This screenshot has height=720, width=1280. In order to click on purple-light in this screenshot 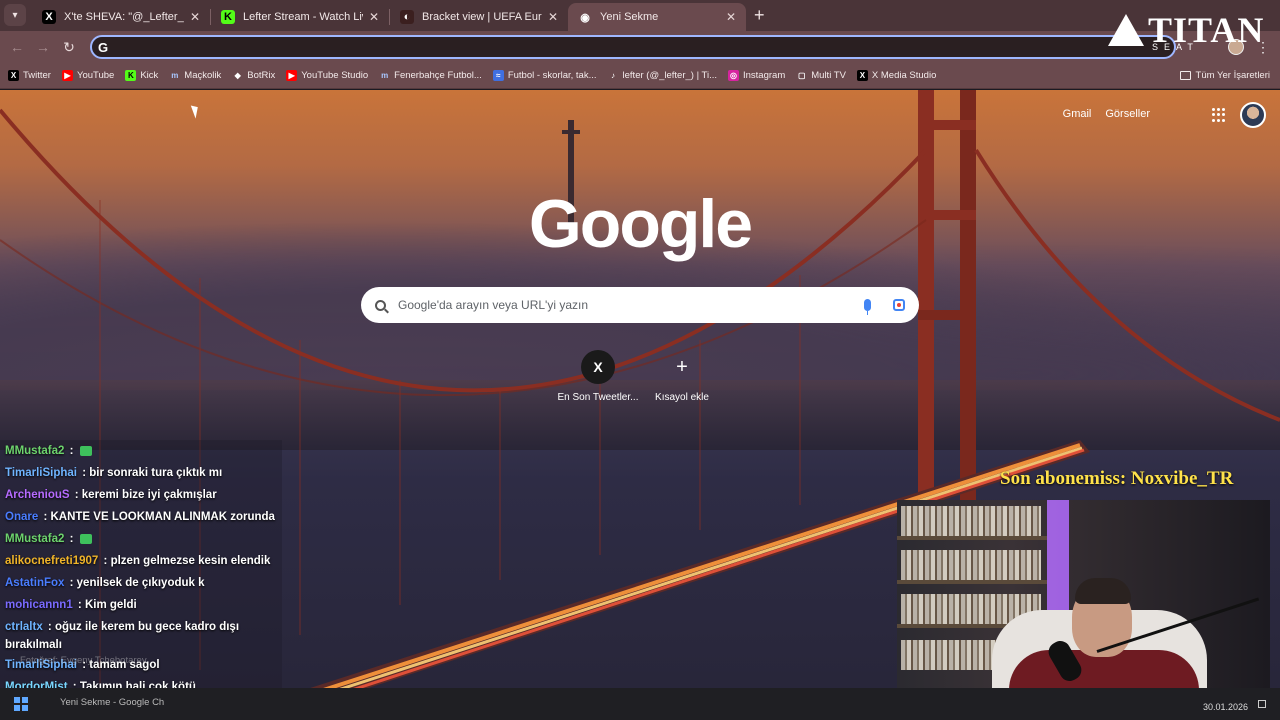, I will do `click(1058, 555)`.